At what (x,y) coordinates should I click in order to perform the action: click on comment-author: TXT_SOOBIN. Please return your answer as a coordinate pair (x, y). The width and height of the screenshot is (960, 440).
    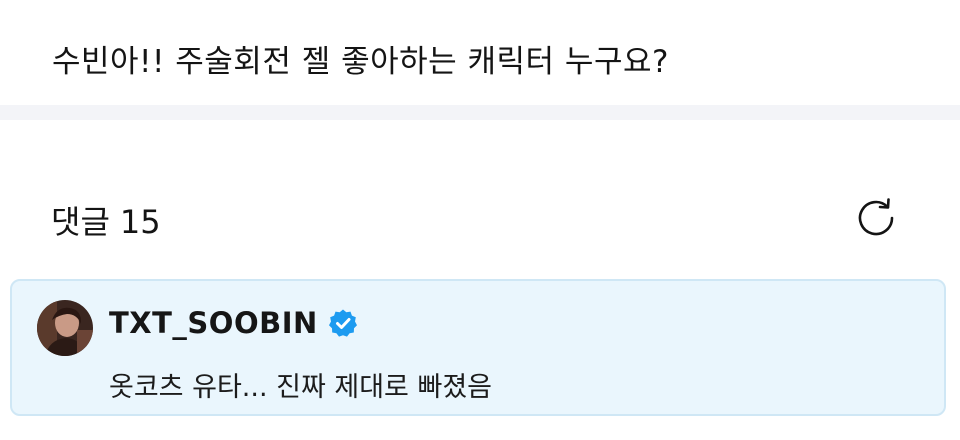
    Looking at the image, I should click on (213, 323).